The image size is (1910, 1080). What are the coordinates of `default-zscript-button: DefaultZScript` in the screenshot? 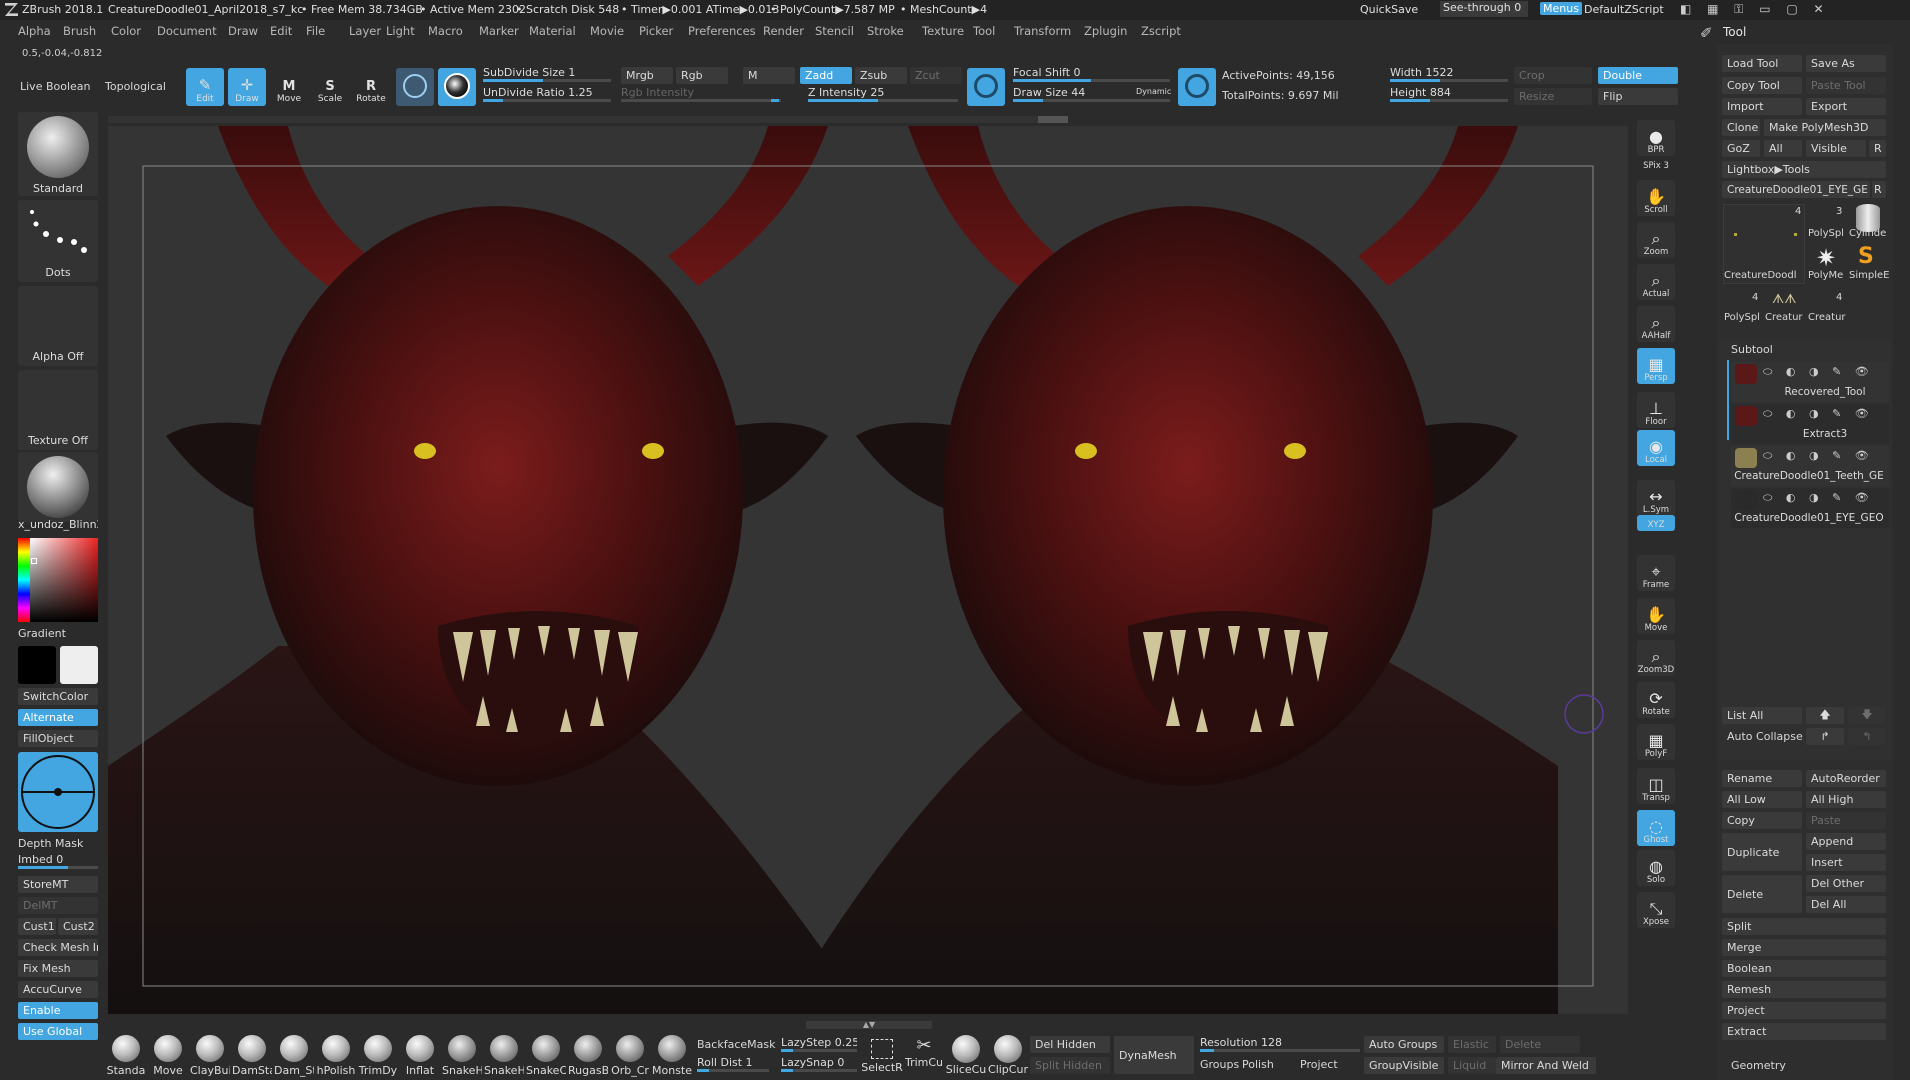 It's located at (1624, 9).